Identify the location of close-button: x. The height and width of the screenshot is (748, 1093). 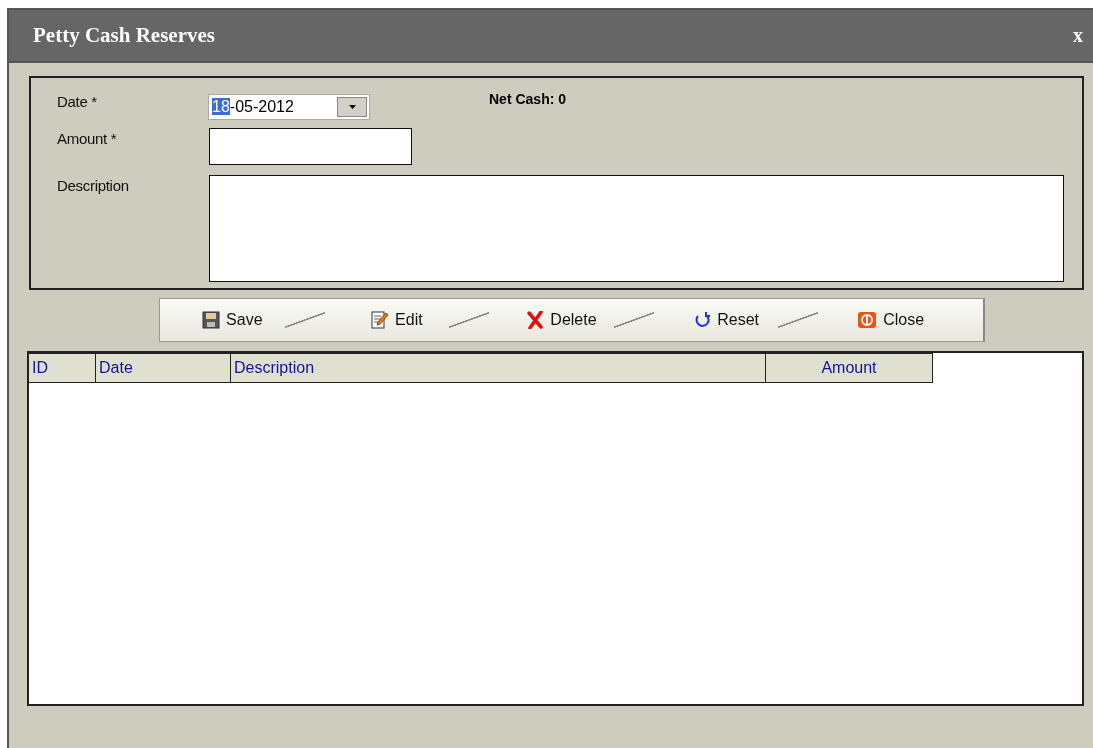
(1078, 35).